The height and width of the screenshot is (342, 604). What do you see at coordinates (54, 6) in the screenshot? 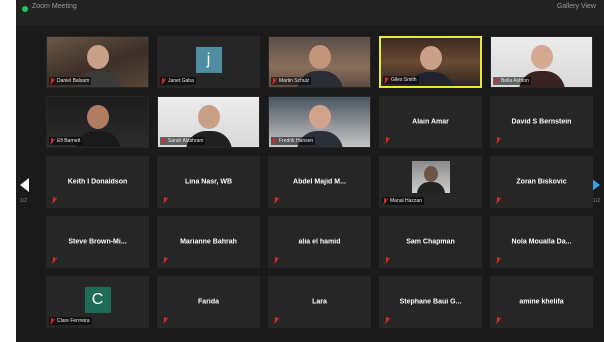
I see `window-title: Zoom Meeting` at bounding box center [54, 6].